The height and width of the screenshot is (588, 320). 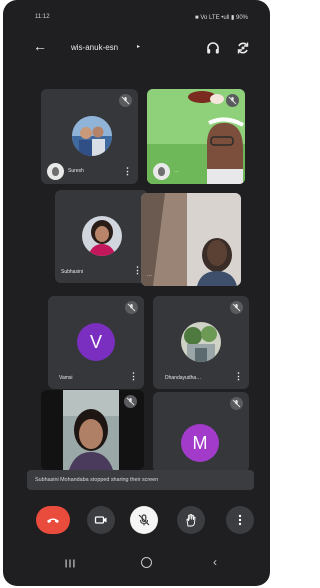 I want to click on arrow-left-icon: ←, so click(x=40, y=46).